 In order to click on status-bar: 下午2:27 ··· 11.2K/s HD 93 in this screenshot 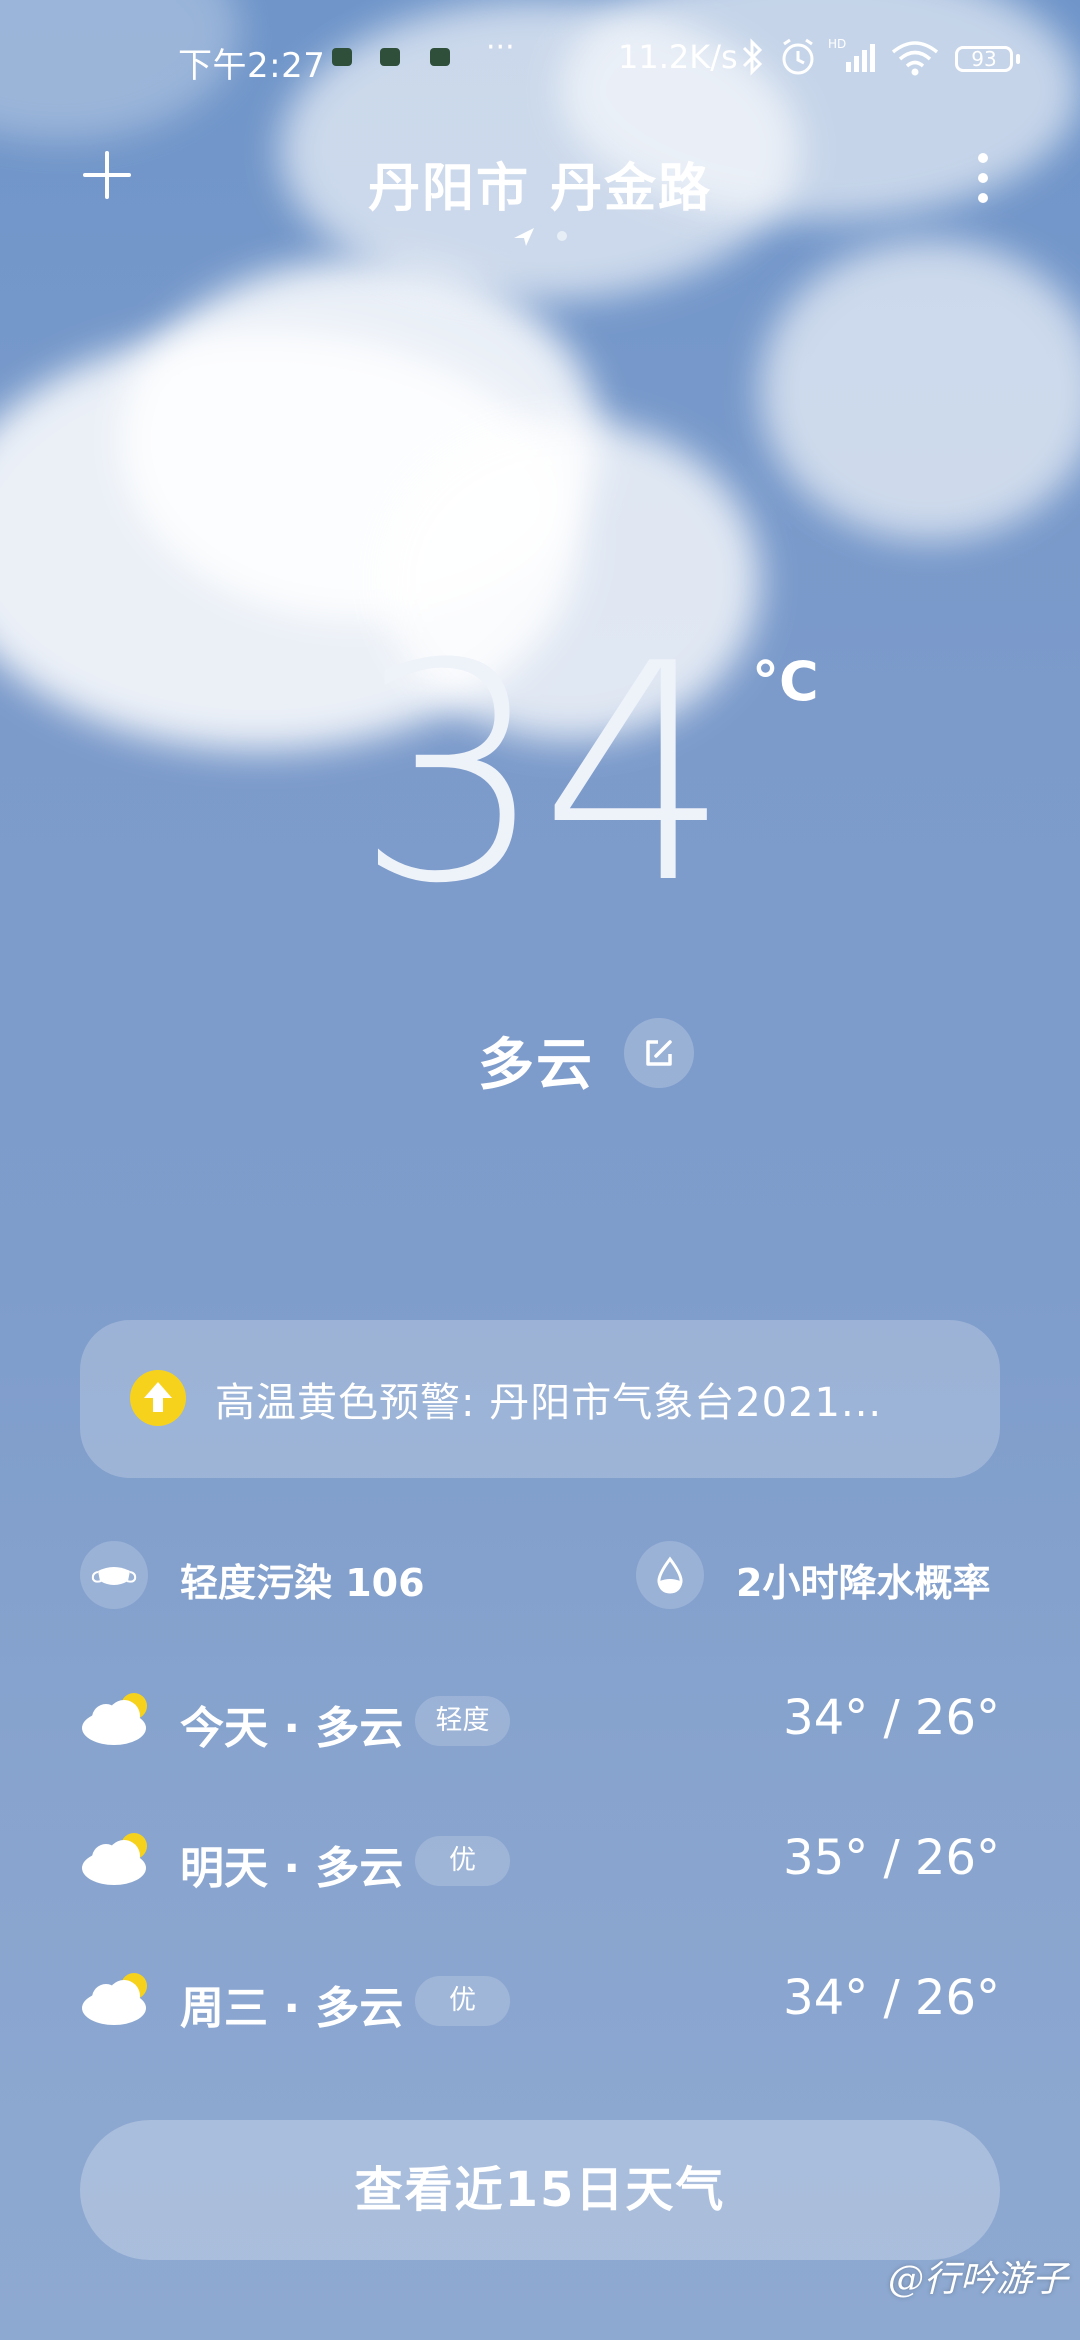, I will do `click(540, 60)`.